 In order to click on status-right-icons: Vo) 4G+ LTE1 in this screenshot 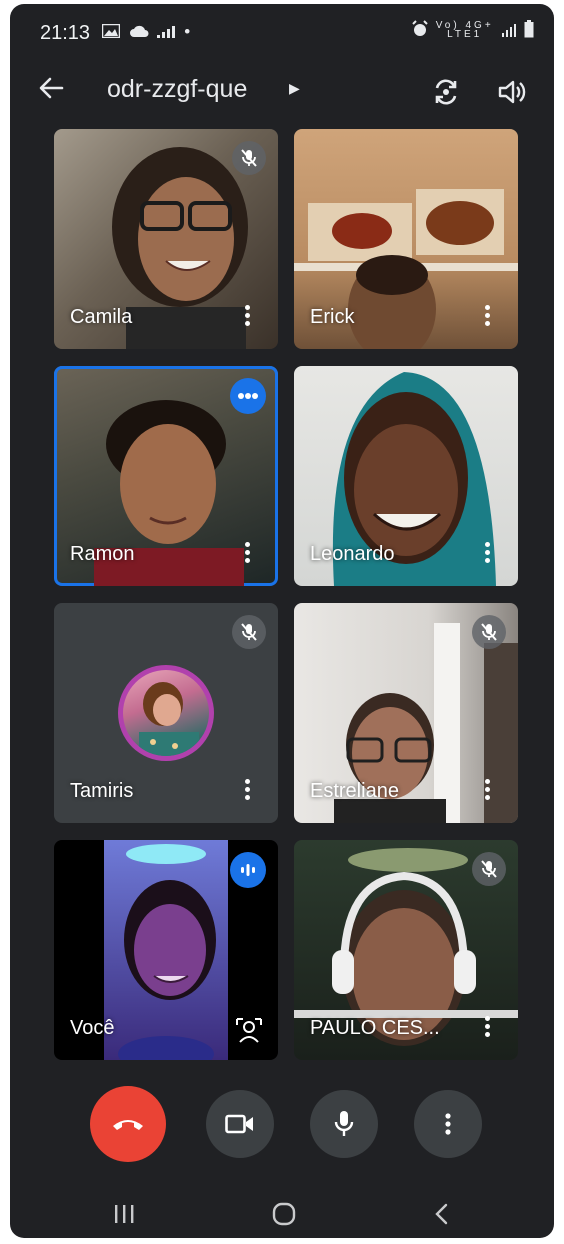, I will do `click(472, 30)`.